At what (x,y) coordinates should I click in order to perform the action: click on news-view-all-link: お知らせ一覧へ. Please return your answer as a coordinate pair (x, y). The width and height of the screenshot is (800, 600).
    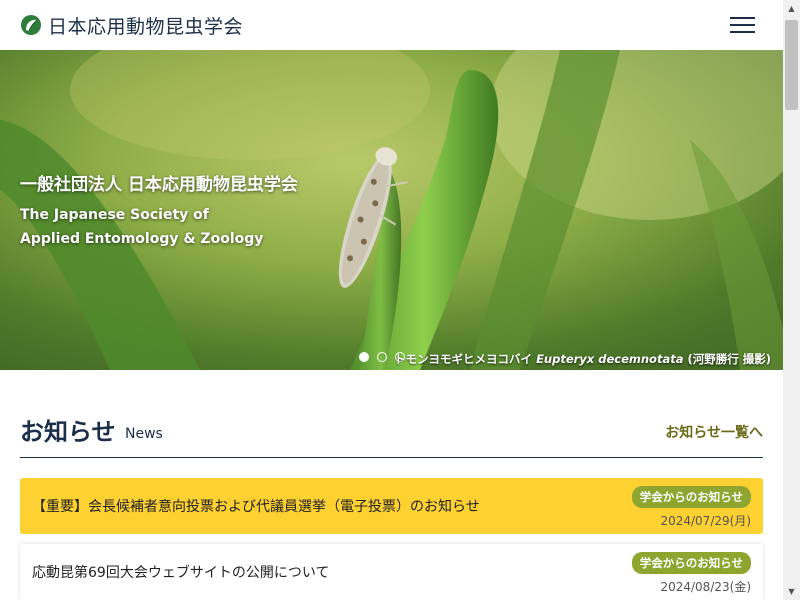
    Looking at the image, I should click on (714, 432).